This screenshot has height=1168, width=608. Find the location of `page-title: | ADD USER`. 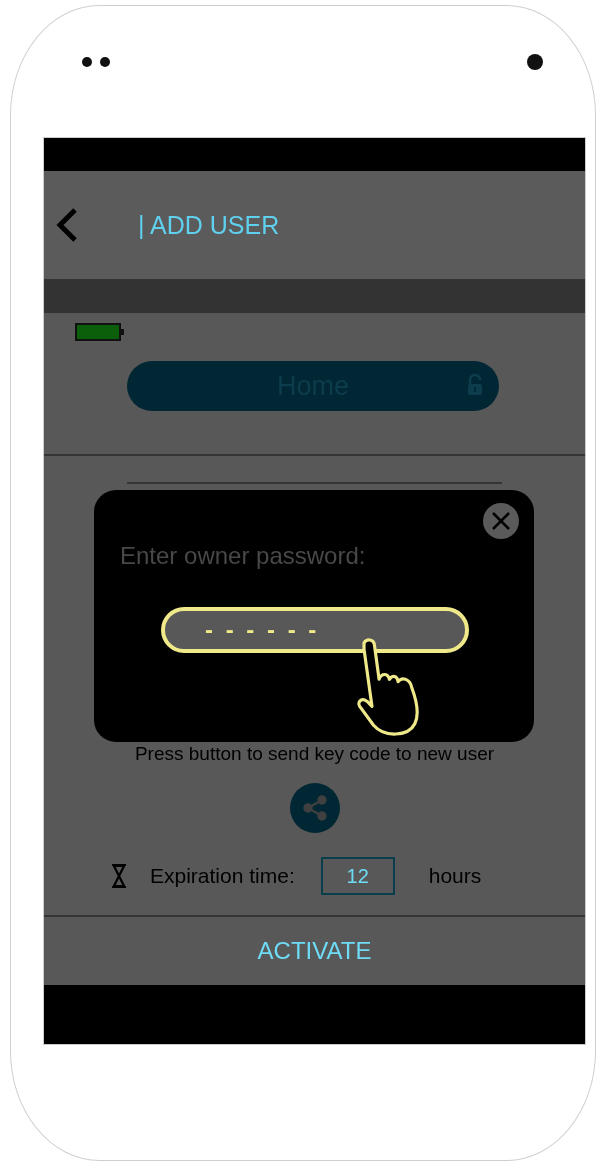

page-title: | ADD USER is located at coordinates (209, 225).